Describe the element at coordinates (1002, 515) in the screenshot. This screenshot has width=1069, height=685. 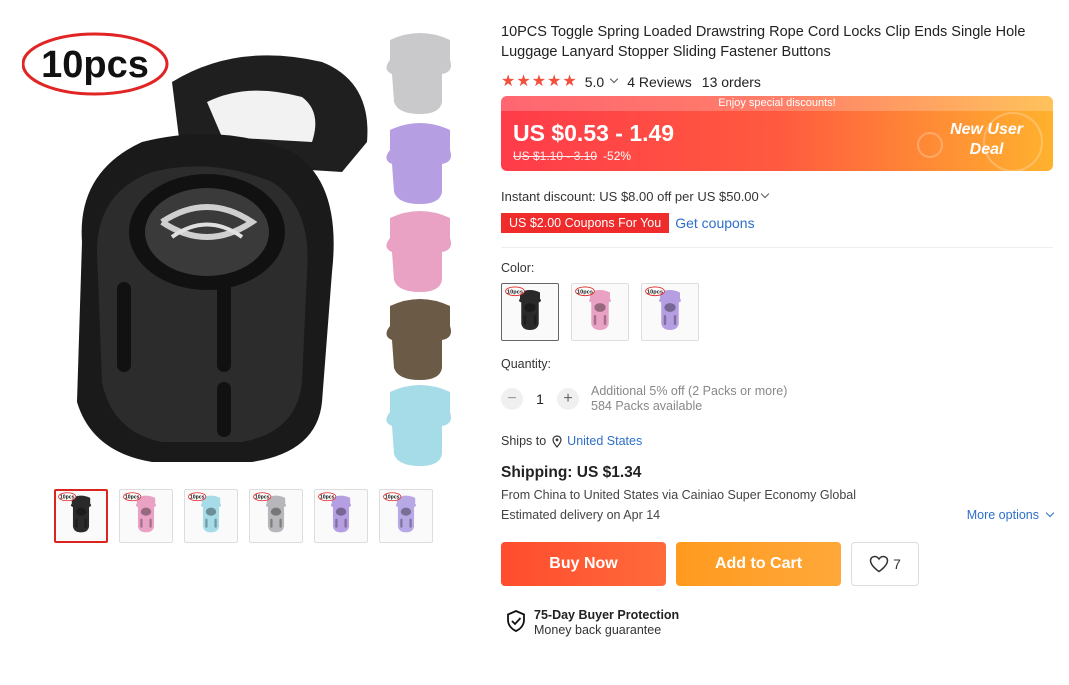
I see `more-options-label: More options` at that location.